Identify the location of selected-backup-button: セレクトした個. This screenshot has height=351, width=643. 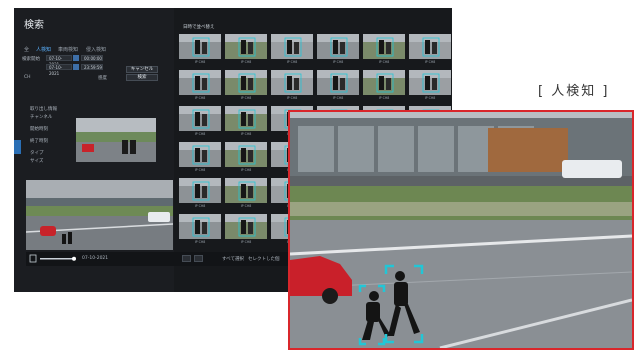
(264, 259).